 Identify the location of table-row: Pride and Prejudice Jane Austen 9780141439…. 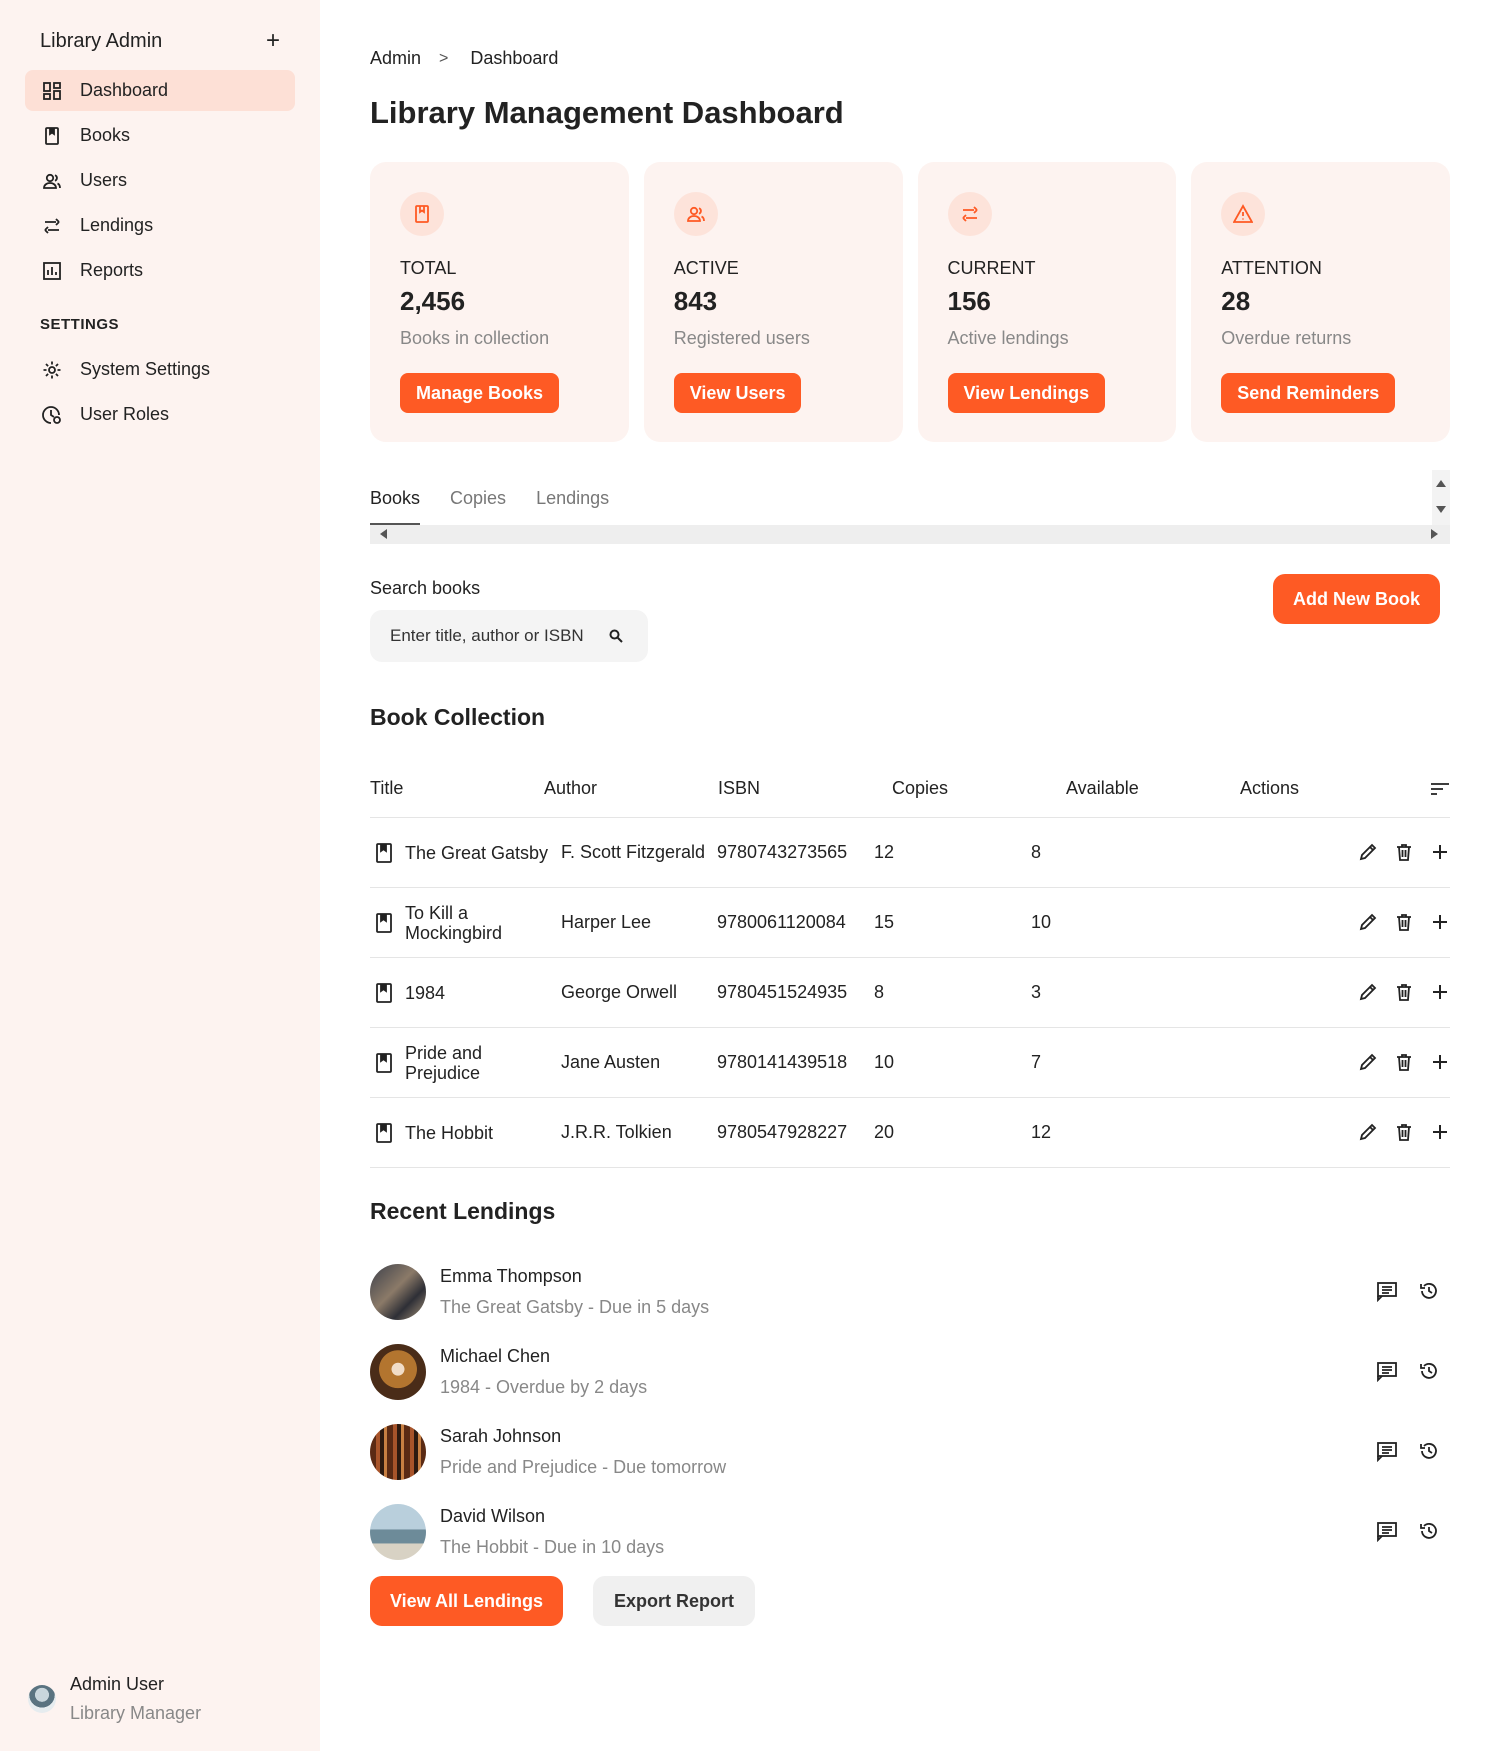
(910, 1063).